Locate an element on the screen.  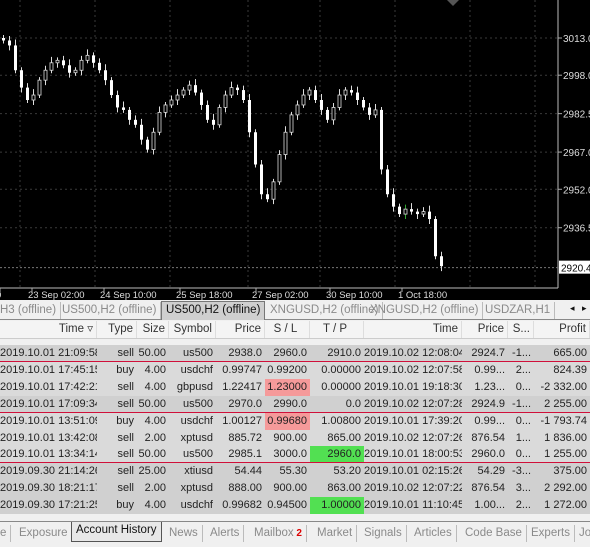
cell-profit: 1 836.00 is located at coordinates (565, 437).